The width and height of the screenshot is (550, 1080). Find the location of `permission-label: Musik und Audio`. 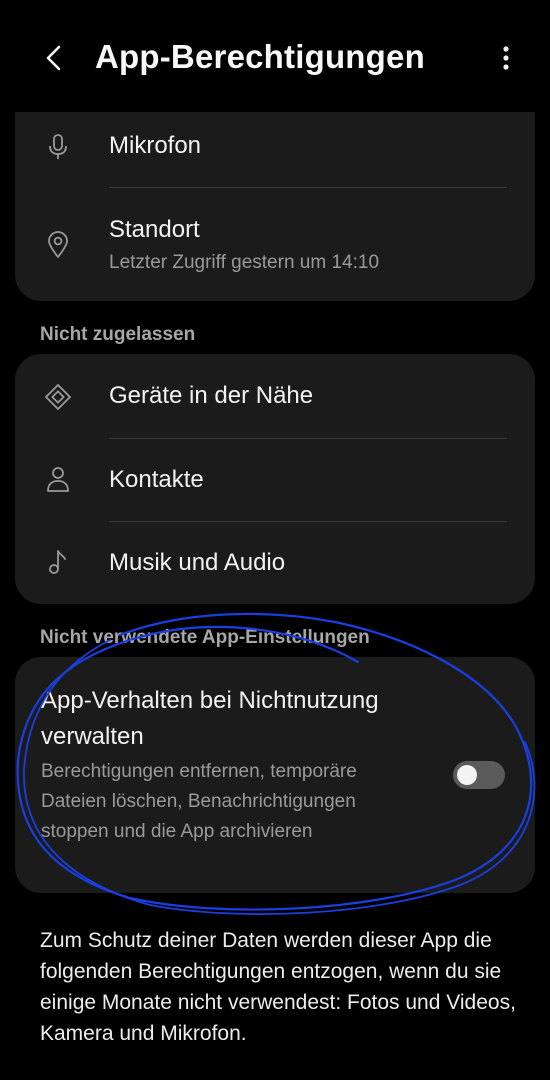

permission-label: Musik und Audio is located at coordinates (197, 562).